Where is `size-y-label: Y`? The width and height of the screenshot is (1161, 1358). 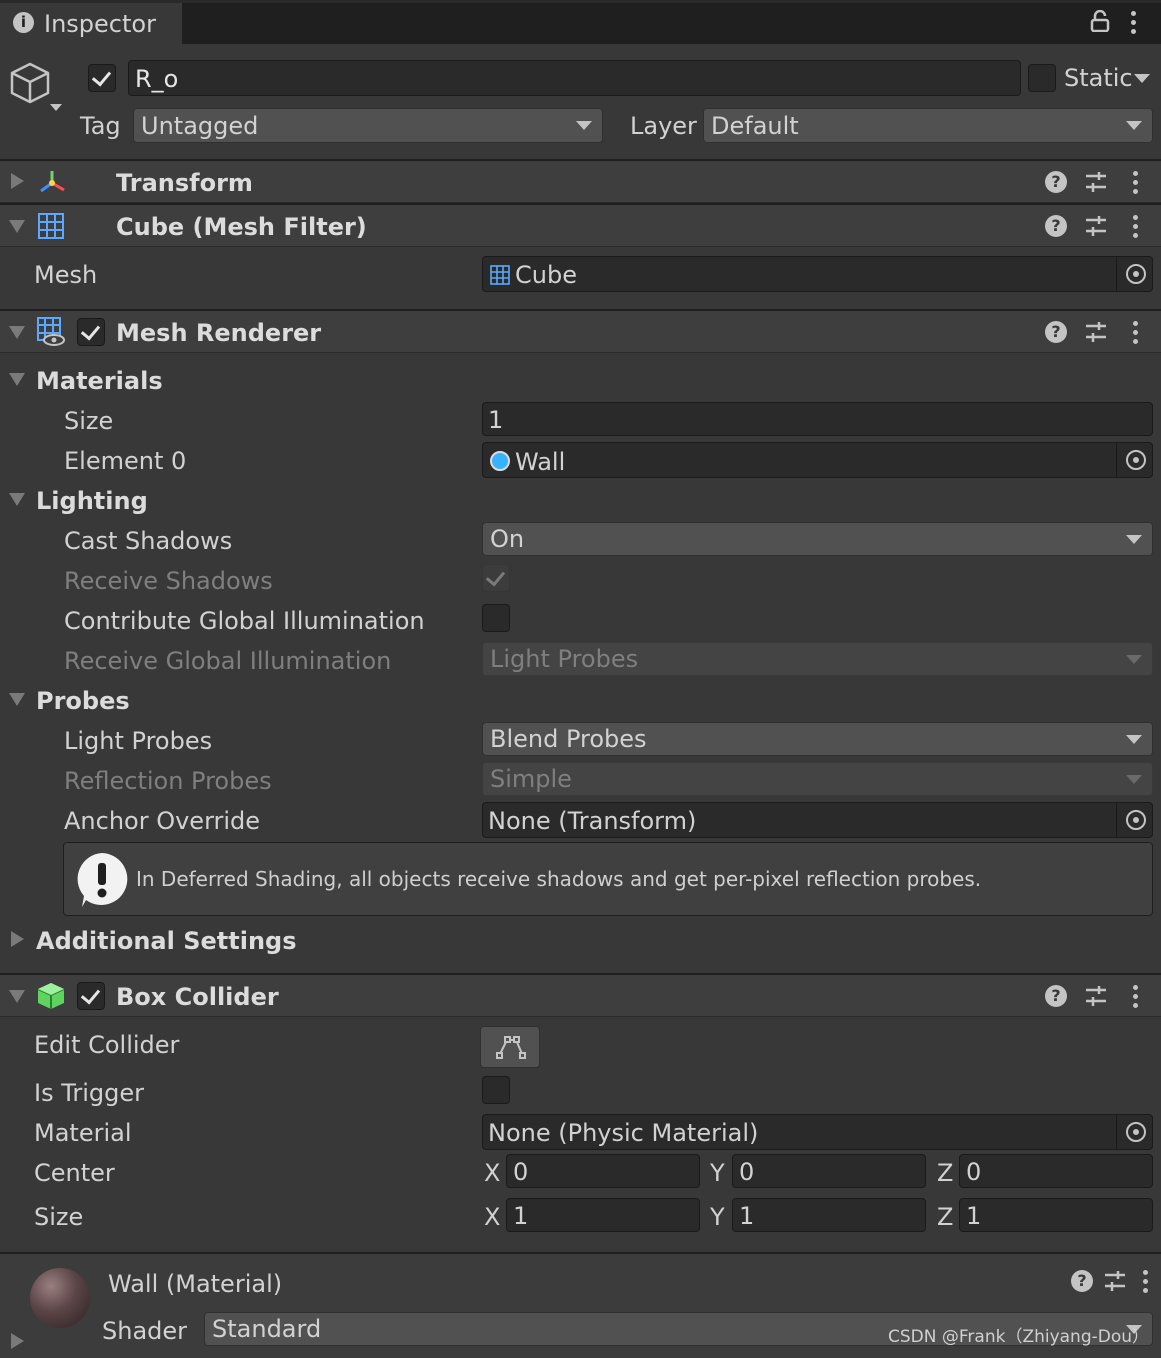
size-y-label: Y is located at coordinates (717, 1217).